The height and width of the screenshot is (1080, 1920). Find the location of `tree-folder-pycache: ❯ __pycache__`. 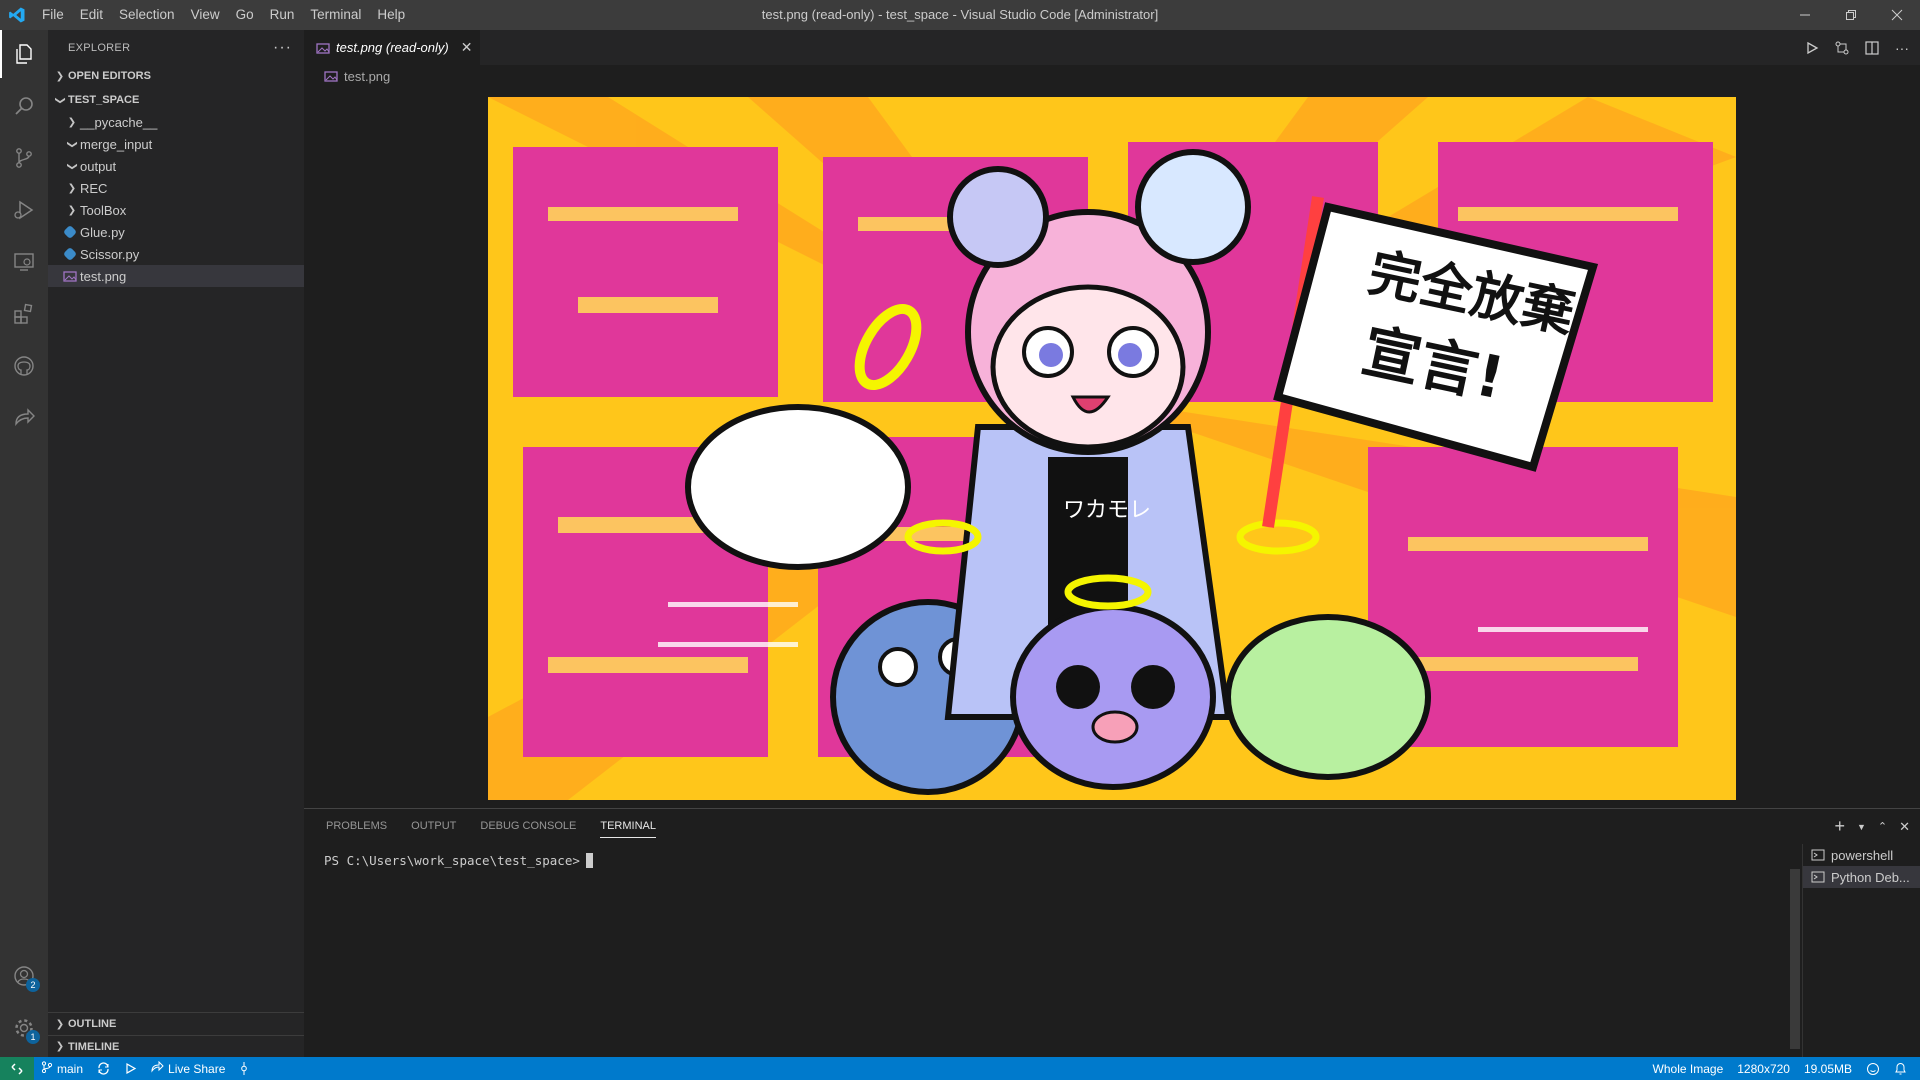

tree-folder-pycache: ❯ __pycache__ is located at coordinates (176, 122).